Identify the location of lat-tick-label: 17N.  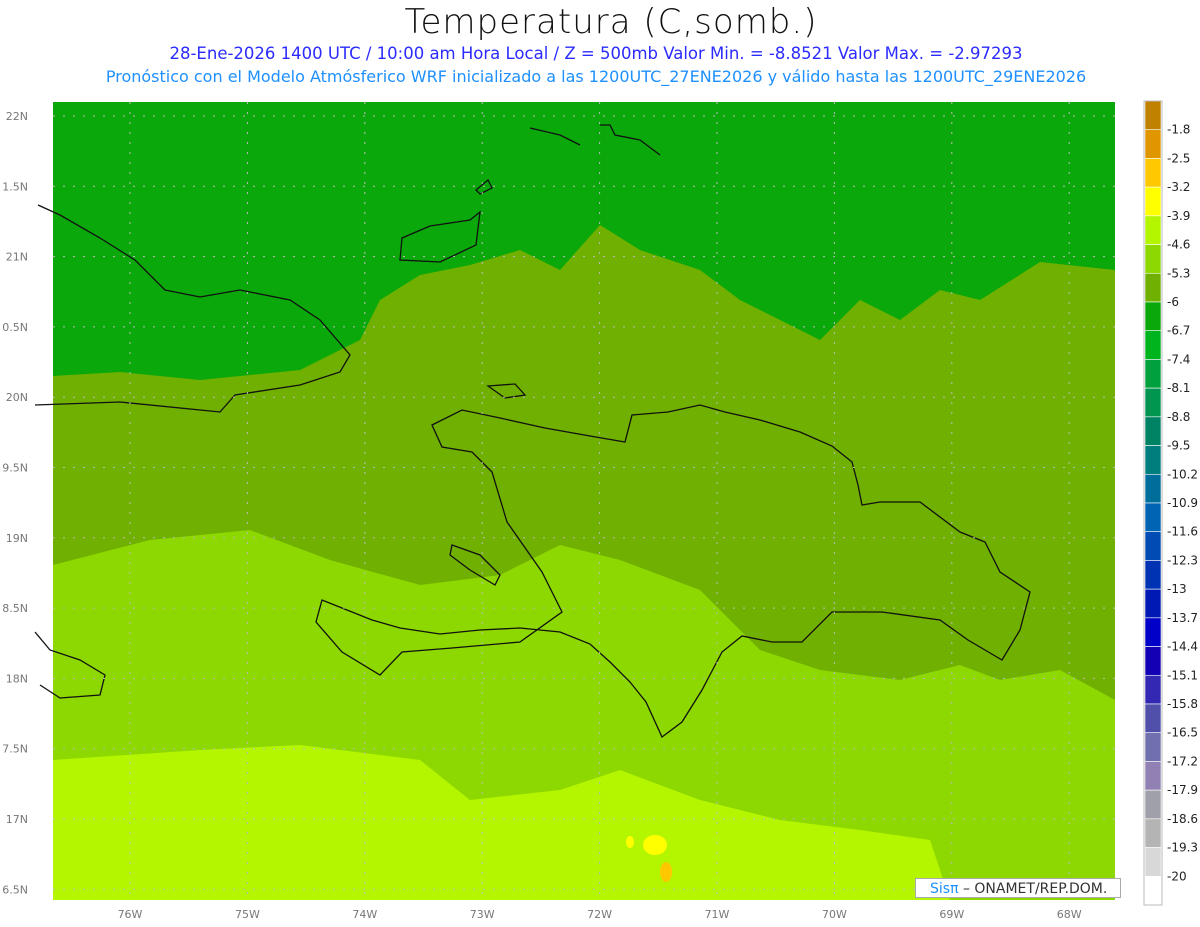
(17, 819).